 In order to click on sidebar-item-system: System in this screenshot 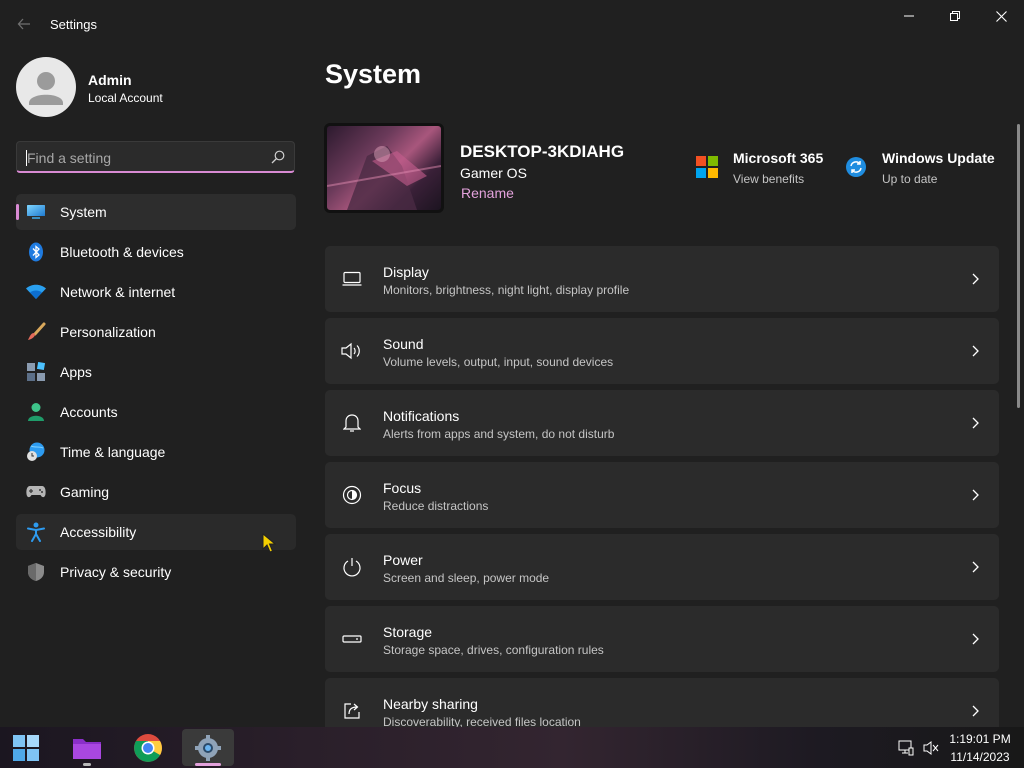, I will do `click(156, 212)`.